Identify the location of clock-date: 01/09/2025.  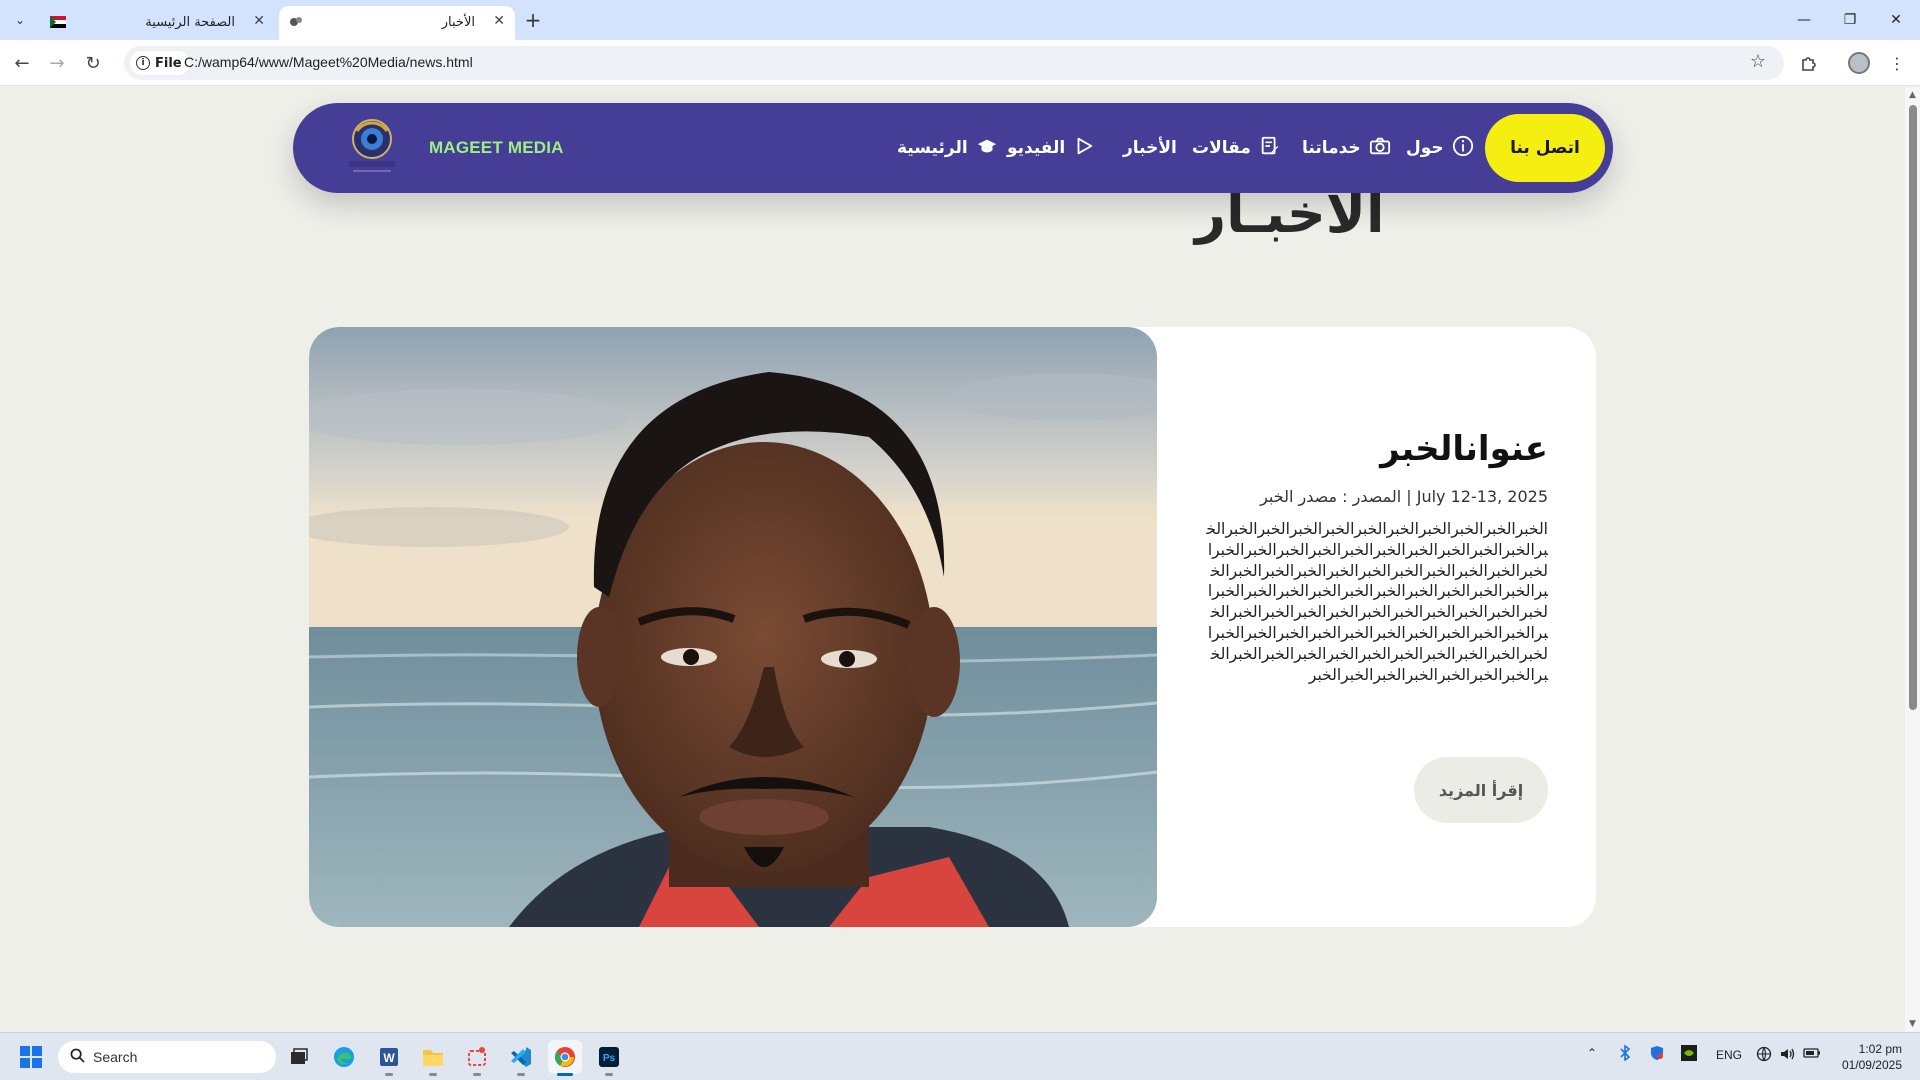
(1871, 1065).